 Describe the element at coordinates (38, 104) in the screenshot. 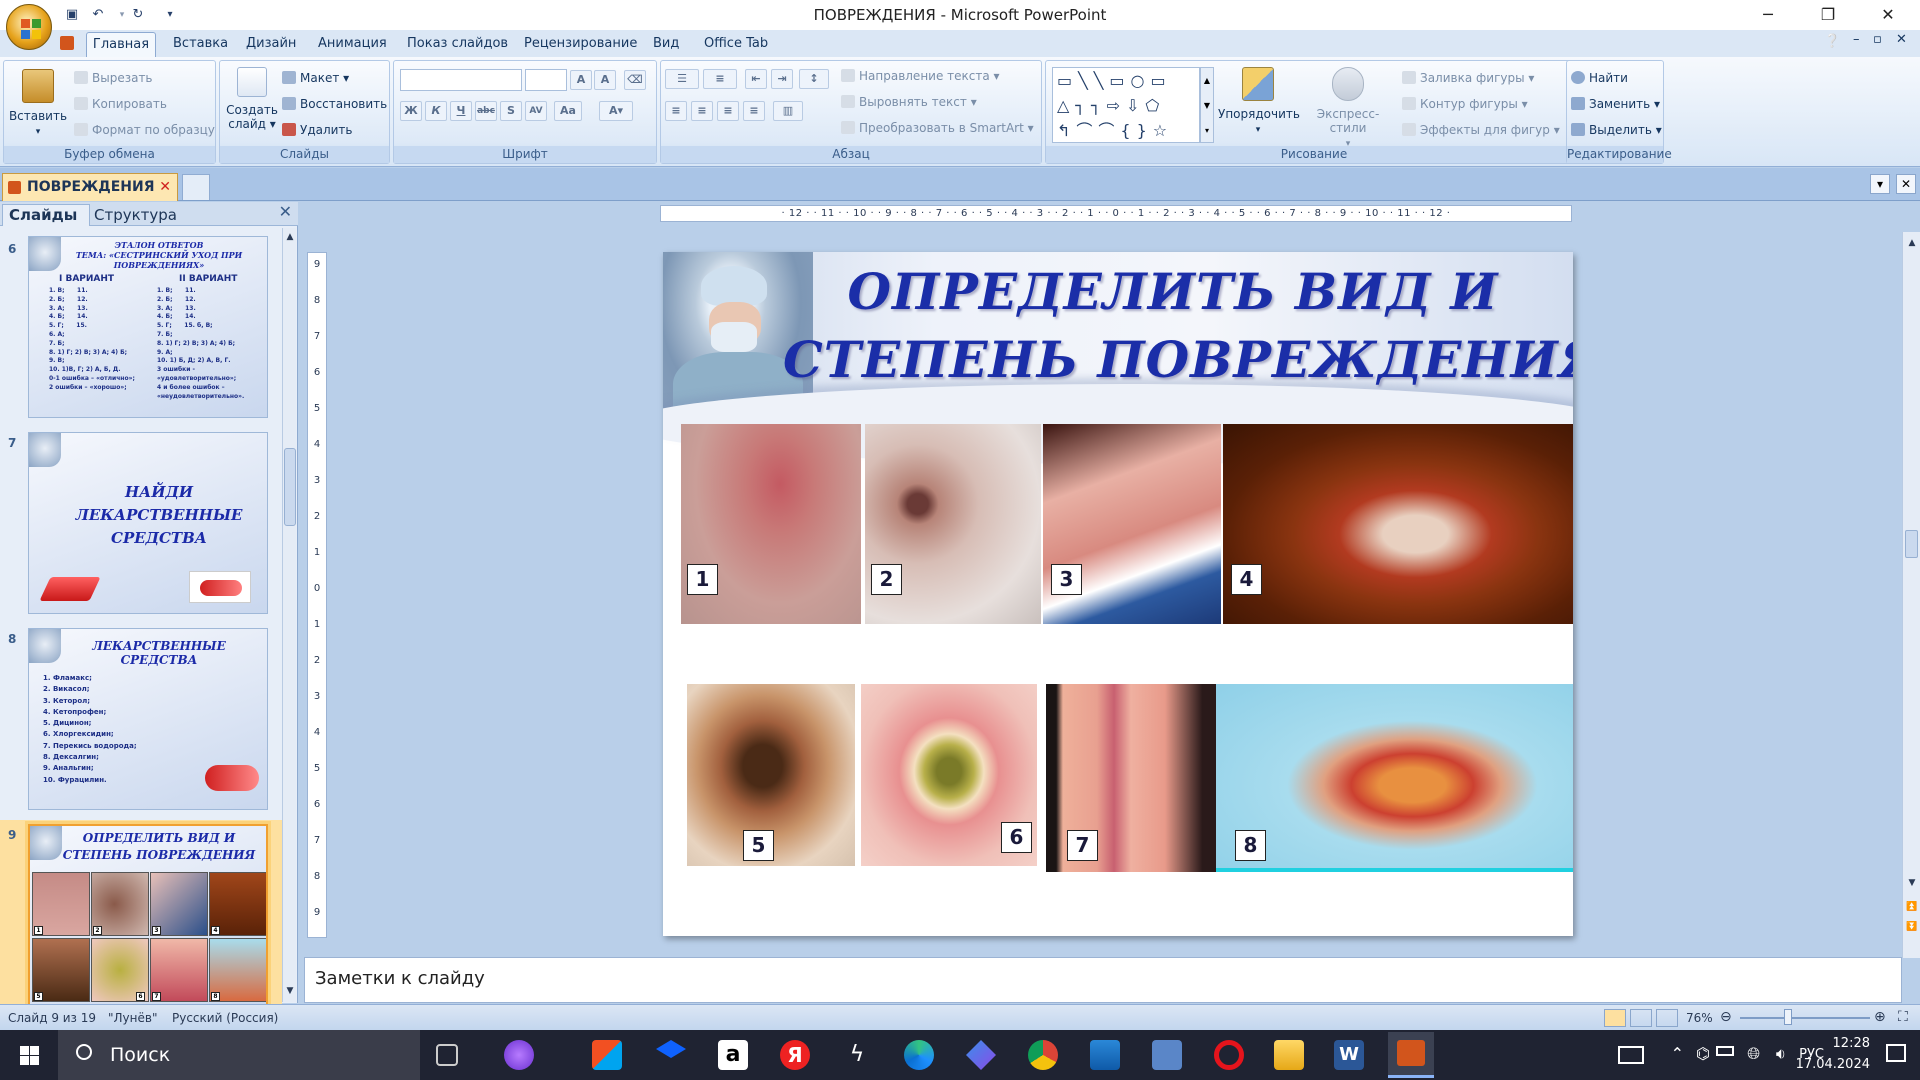

I see `paste-button: Вставить ▾` at that location.